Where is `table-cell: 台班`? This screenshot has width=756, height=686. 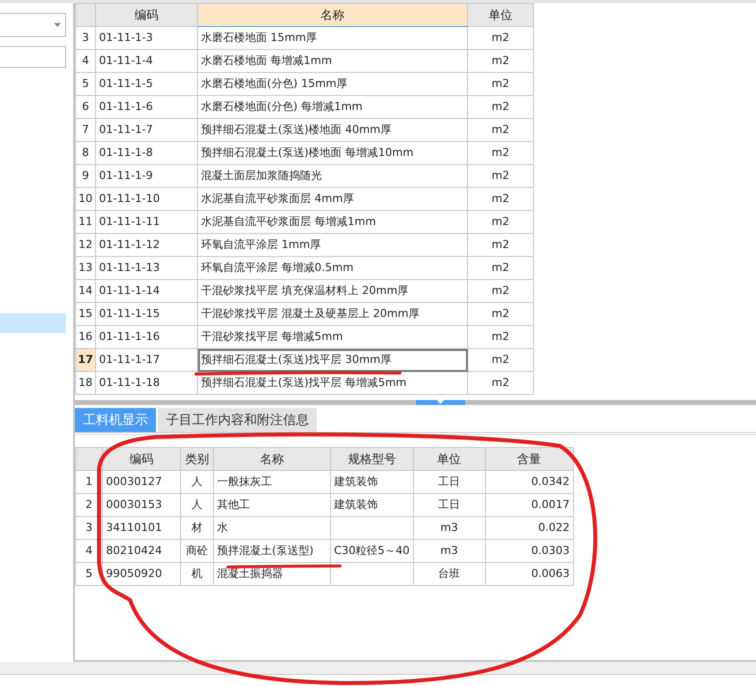 table-cell: 台班 is located at coordinates (449, 574).